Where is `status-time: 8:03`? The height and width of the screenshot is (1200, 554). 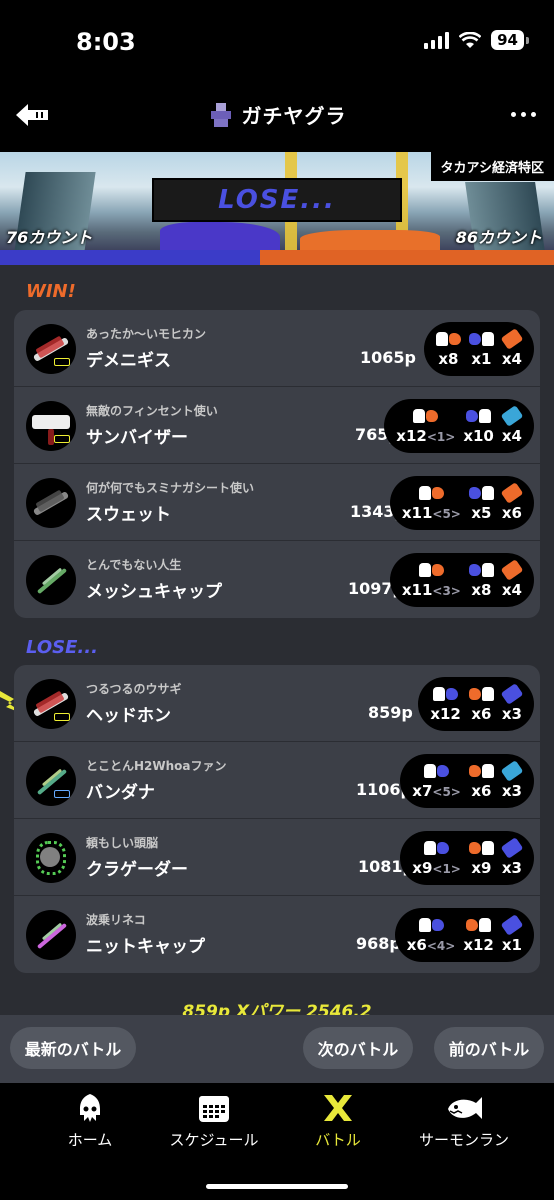 status-time: 8:03 is located at coordinates (106, 42).